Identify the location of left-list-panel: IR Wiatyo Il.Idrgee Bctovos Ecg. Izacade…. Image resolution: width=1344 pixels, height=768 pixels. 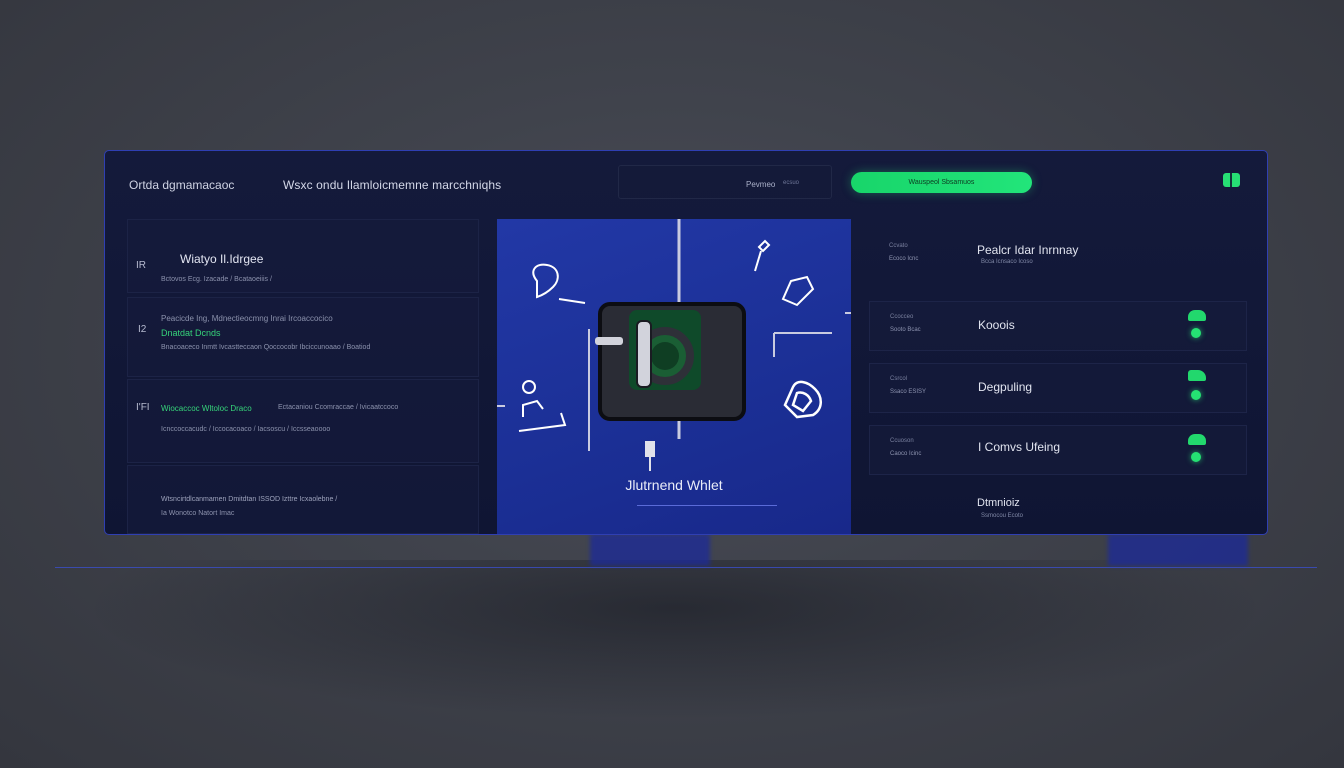
(303, 376).